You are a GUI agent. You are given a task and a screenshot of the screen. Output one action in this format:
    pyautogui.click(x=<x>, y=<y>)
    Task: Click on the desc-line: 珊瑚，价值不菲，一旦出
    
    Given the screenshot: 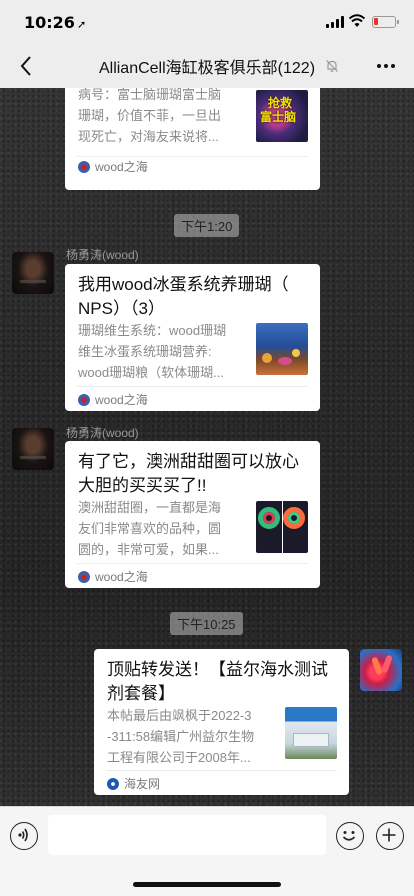 What is the action you would take?
    pyautogui.click(x=150, y=115)
    